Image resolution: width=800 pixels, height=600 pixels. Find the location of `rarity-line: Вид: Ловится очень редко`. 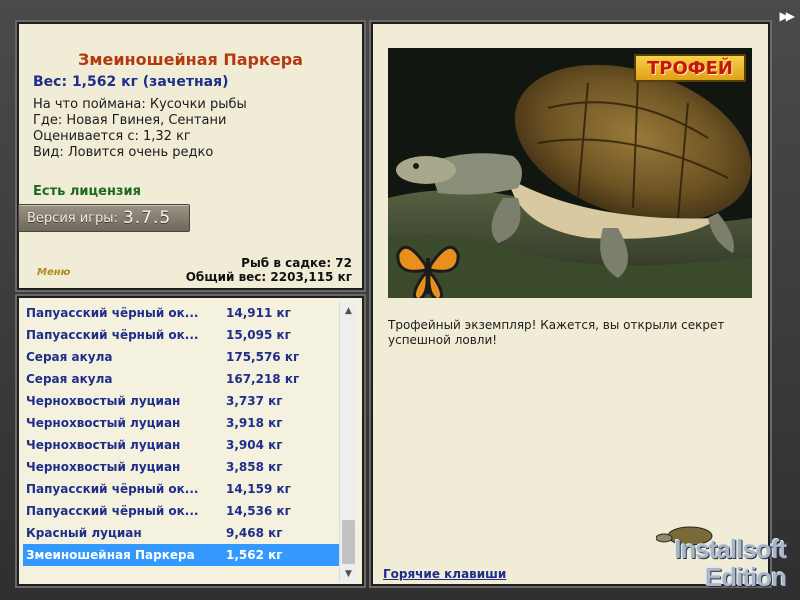

rarity-line: Вид: Ловится очень редко is located at coordinates (123, 152).